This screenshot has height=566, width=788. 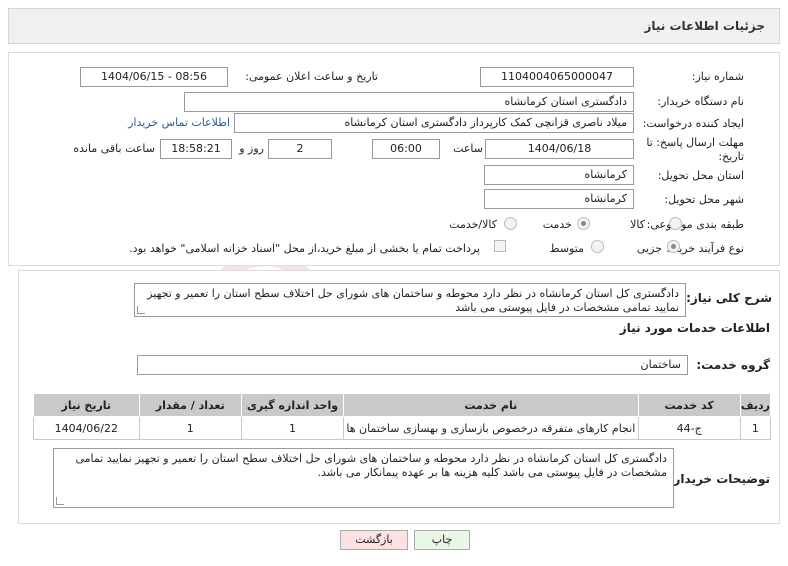 I want to click on col-service-name: نام خدمت, so click(x=491, y=405).